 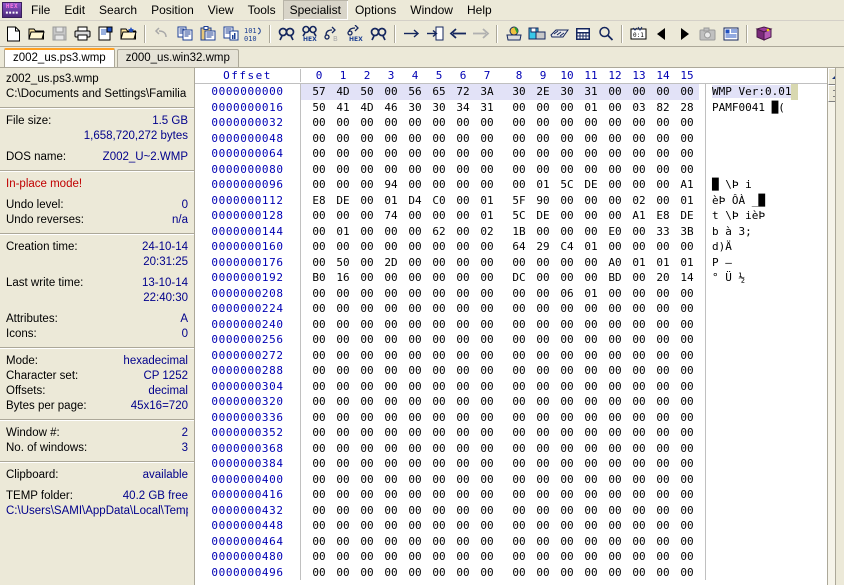 What do you see at coordinates (639, 107) in the screenshot?
I see `hex-byte-cell: 03` at bounding box center [639, 107].